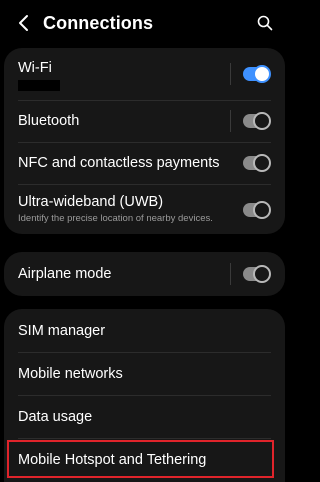 The height and width of the screenshot is (482, 320). What do you see at coordinates (144, 330) in the screenshot?
I see `sim-manager-row: SIM manager` at bounding box center [144, 330].